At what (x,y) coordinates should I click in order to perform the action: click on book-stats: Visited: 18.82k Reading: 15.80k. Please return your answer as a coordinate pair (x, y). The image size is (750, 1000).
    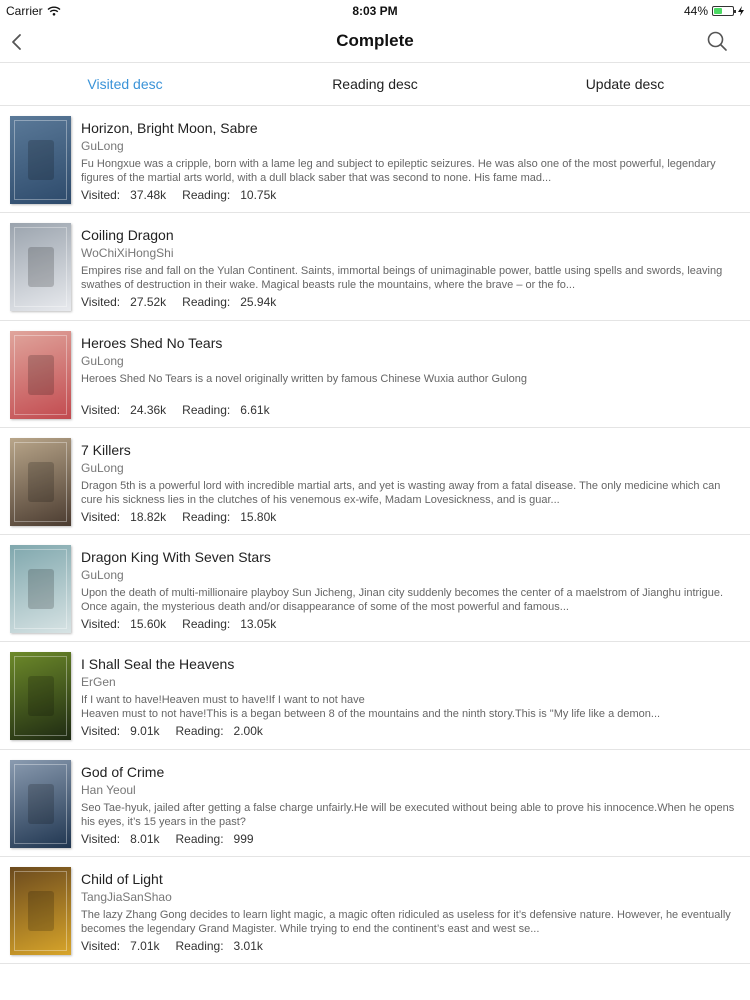
    Looking at the image, I should click on (408, 517).